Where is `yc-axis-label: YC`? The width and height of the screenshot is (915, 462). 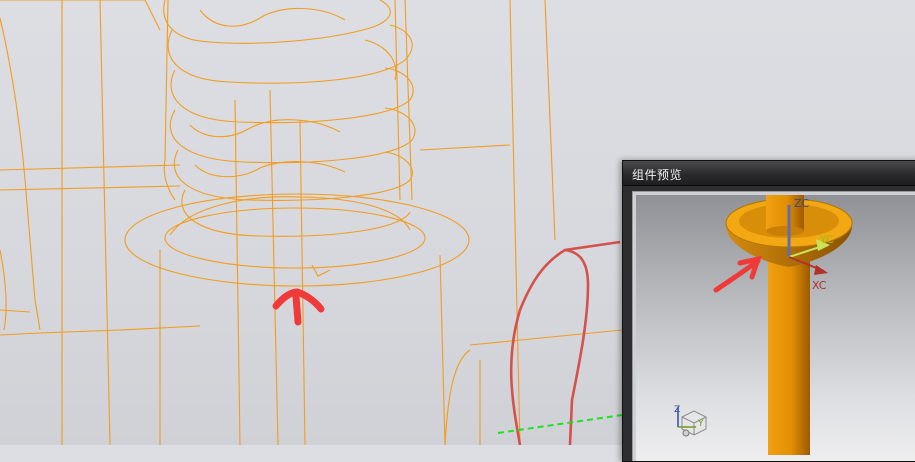 yc-axis-label: YC is located at coordinates (827, 239).